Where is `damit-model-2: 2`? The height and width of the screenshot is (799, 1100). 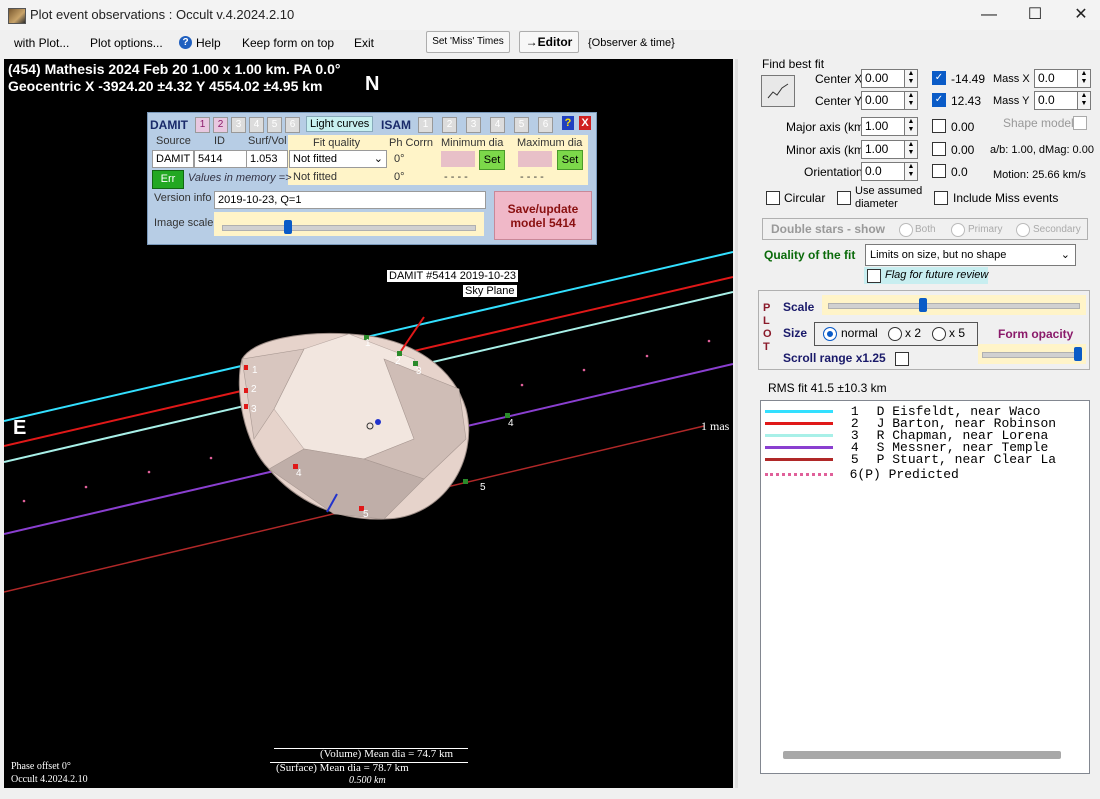
damit-model-2: 2 is located at coordinates (220, 125).